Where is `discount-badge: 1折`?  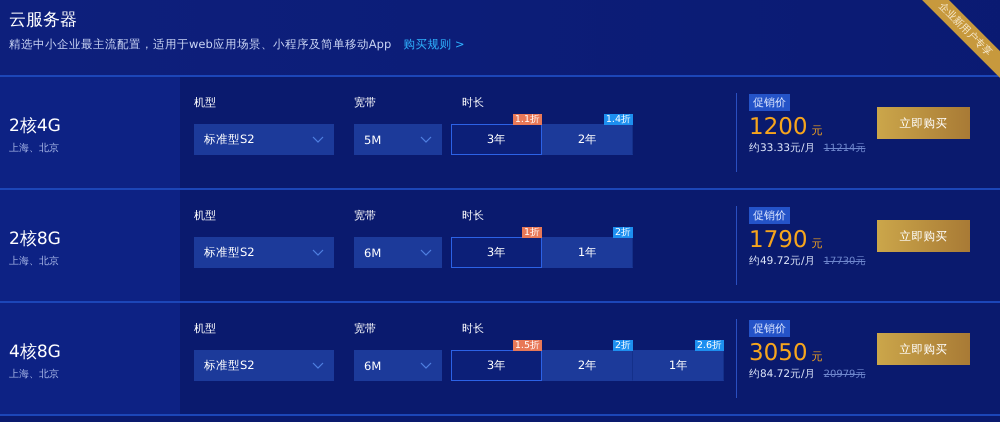
discount-badge: 1折 is located at coordinates (532, 232).